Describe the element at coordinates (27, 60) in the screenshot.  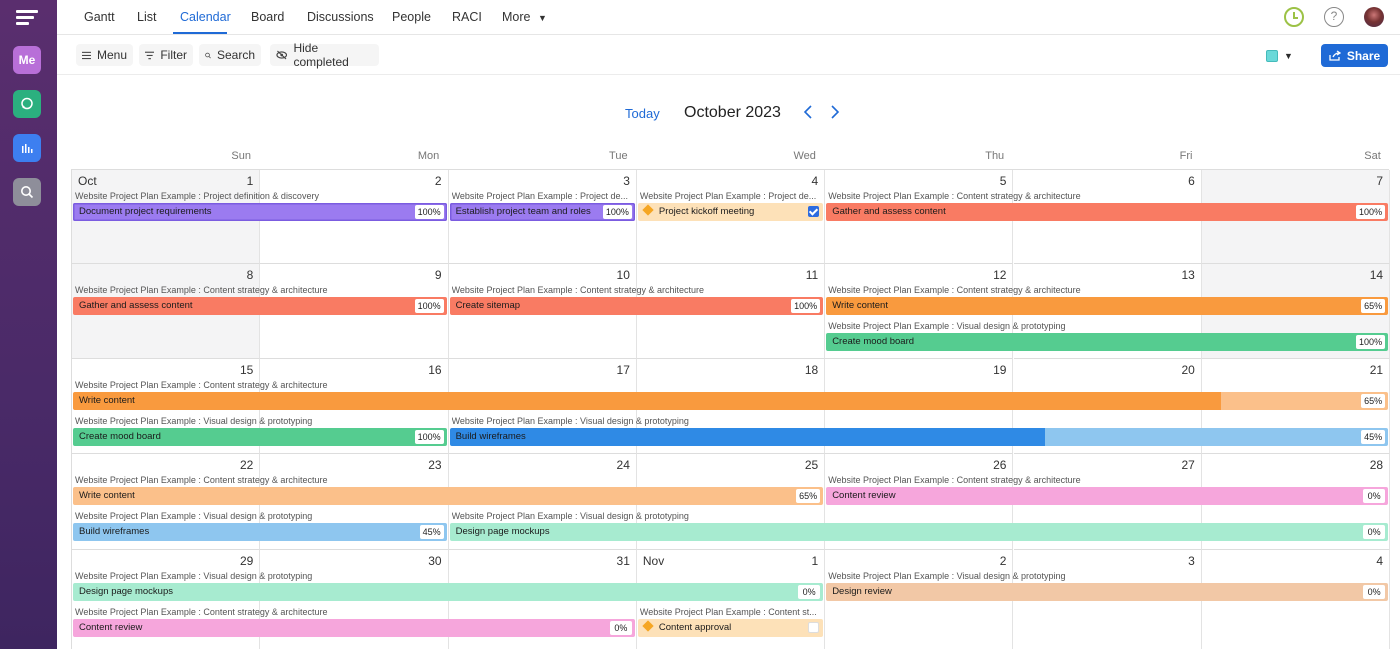
I see `me-button: Me` at that location.